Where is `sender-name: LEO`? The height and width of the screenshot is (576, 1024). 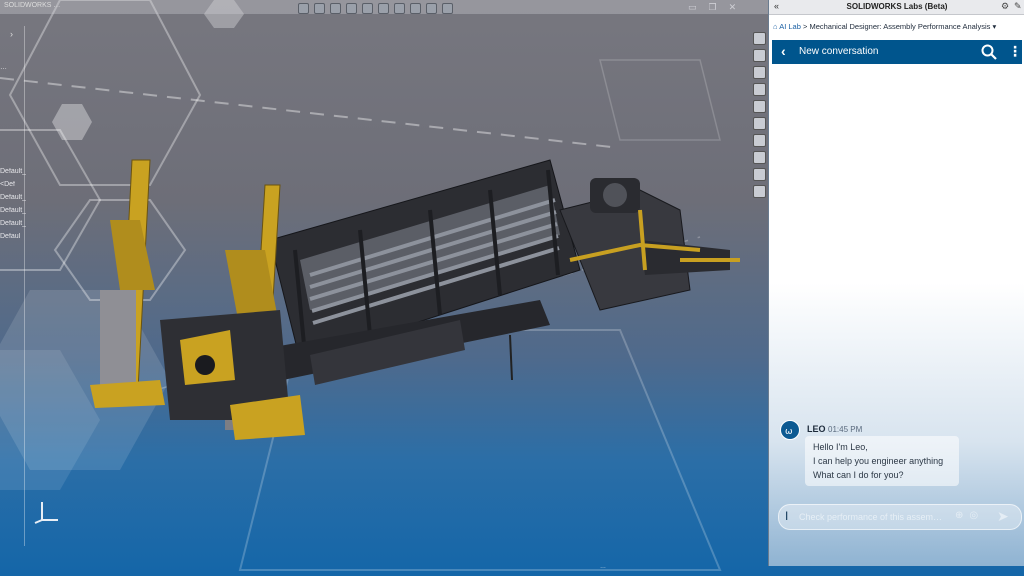
sender-name: LEO is located at coordinates (816, 429).